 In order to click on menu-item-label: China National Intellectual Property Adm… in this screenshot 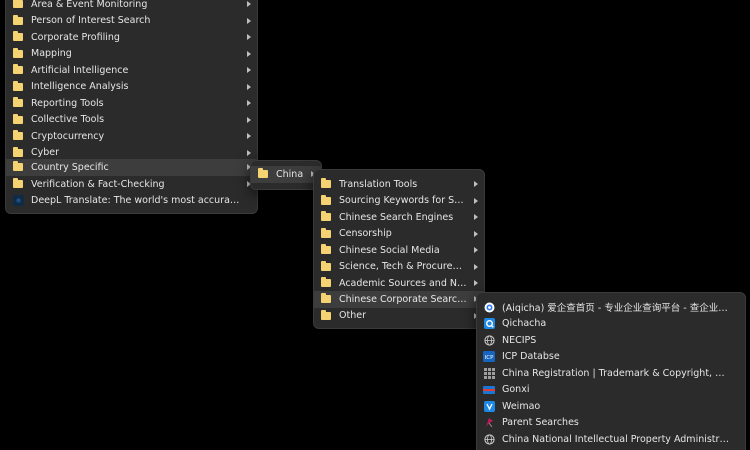, I will do `click(615, 439)`.